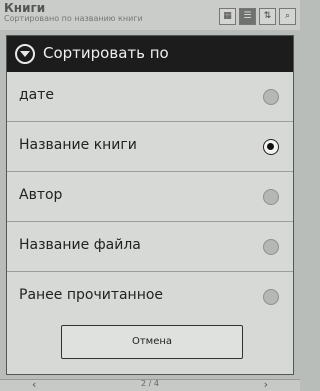 The height and width of the screenshot is (391, 320). What do you see at coordinates (41, 195) in the screenshot?
I see `option-label: Автор` at bounding box center [41, 195].